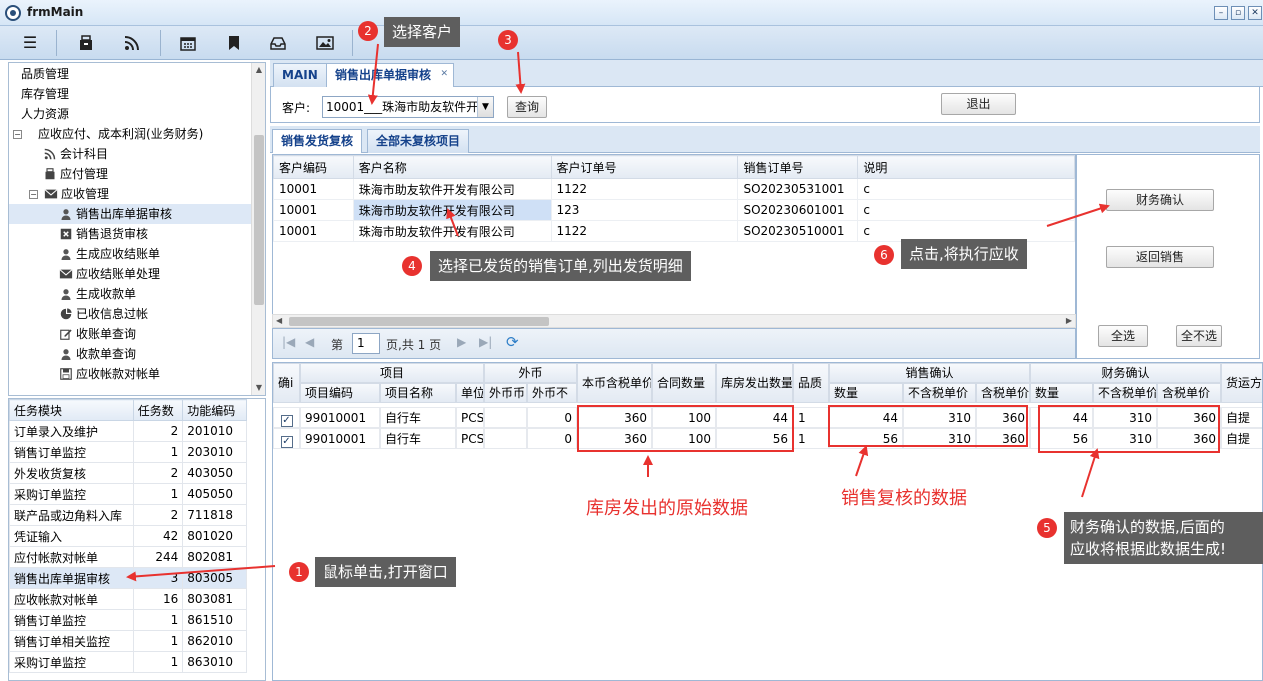  Describe the element at coordinates (527, 107) in the screenshot. I see `query-button: 查询` at that location.